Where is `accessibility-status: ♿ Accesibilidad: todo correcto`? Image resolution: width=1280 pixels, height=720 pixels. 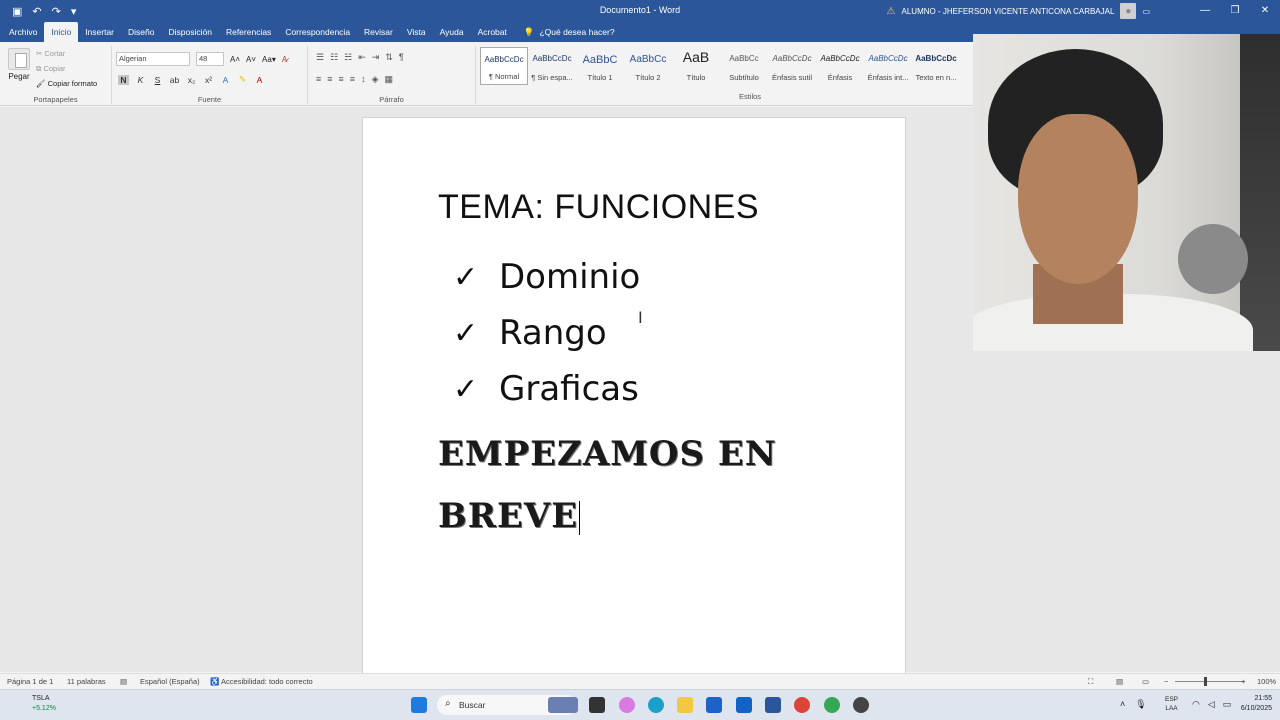
accessibility-status: ♿ Accesibilidad: todo correcto is located at coordinates (261, 681).